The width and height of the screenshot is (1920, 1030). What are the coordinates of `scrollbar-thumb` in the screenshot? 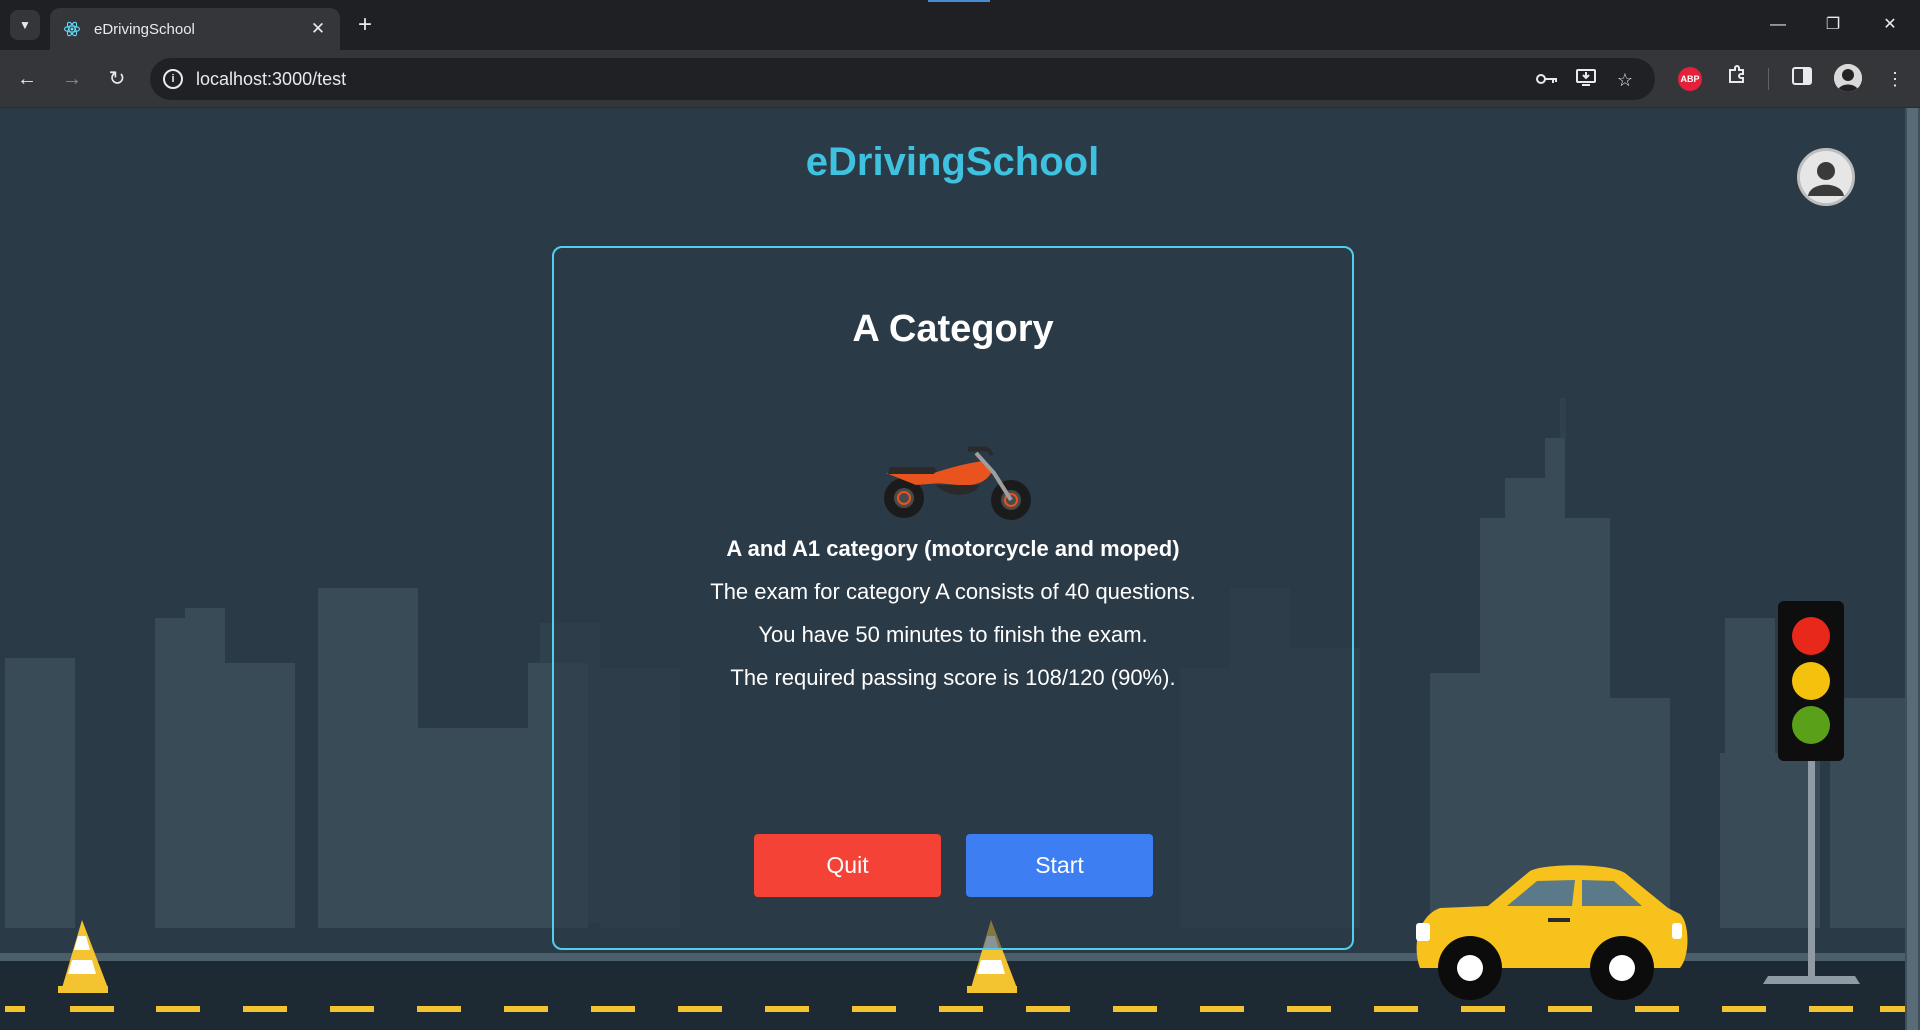 It's located at (1912, 569).